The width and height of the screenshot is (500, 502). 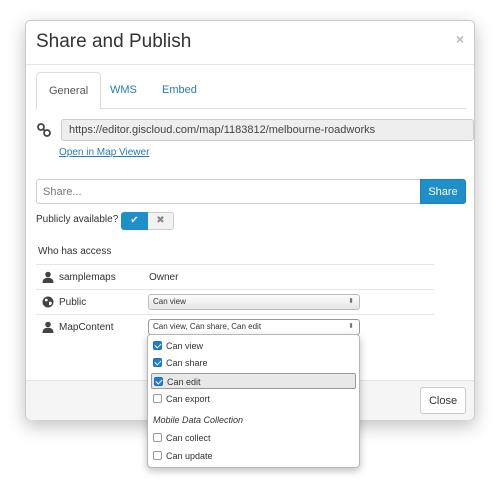 I want to click on tab-general: General, so click(x=69, y=91).